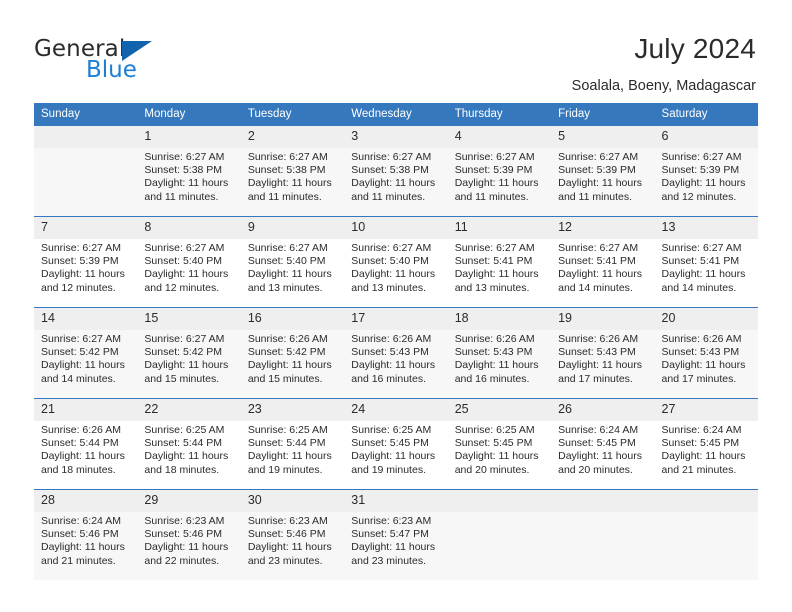 The width and height of the screenshot is (792, 612). I want to click on daylight-text-line2: and 17 minutes., so click(699, 378).